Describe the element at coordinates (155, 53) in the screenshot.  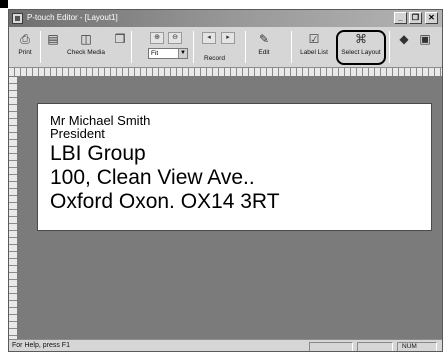
I see `zoom-value: Fit` at that location.